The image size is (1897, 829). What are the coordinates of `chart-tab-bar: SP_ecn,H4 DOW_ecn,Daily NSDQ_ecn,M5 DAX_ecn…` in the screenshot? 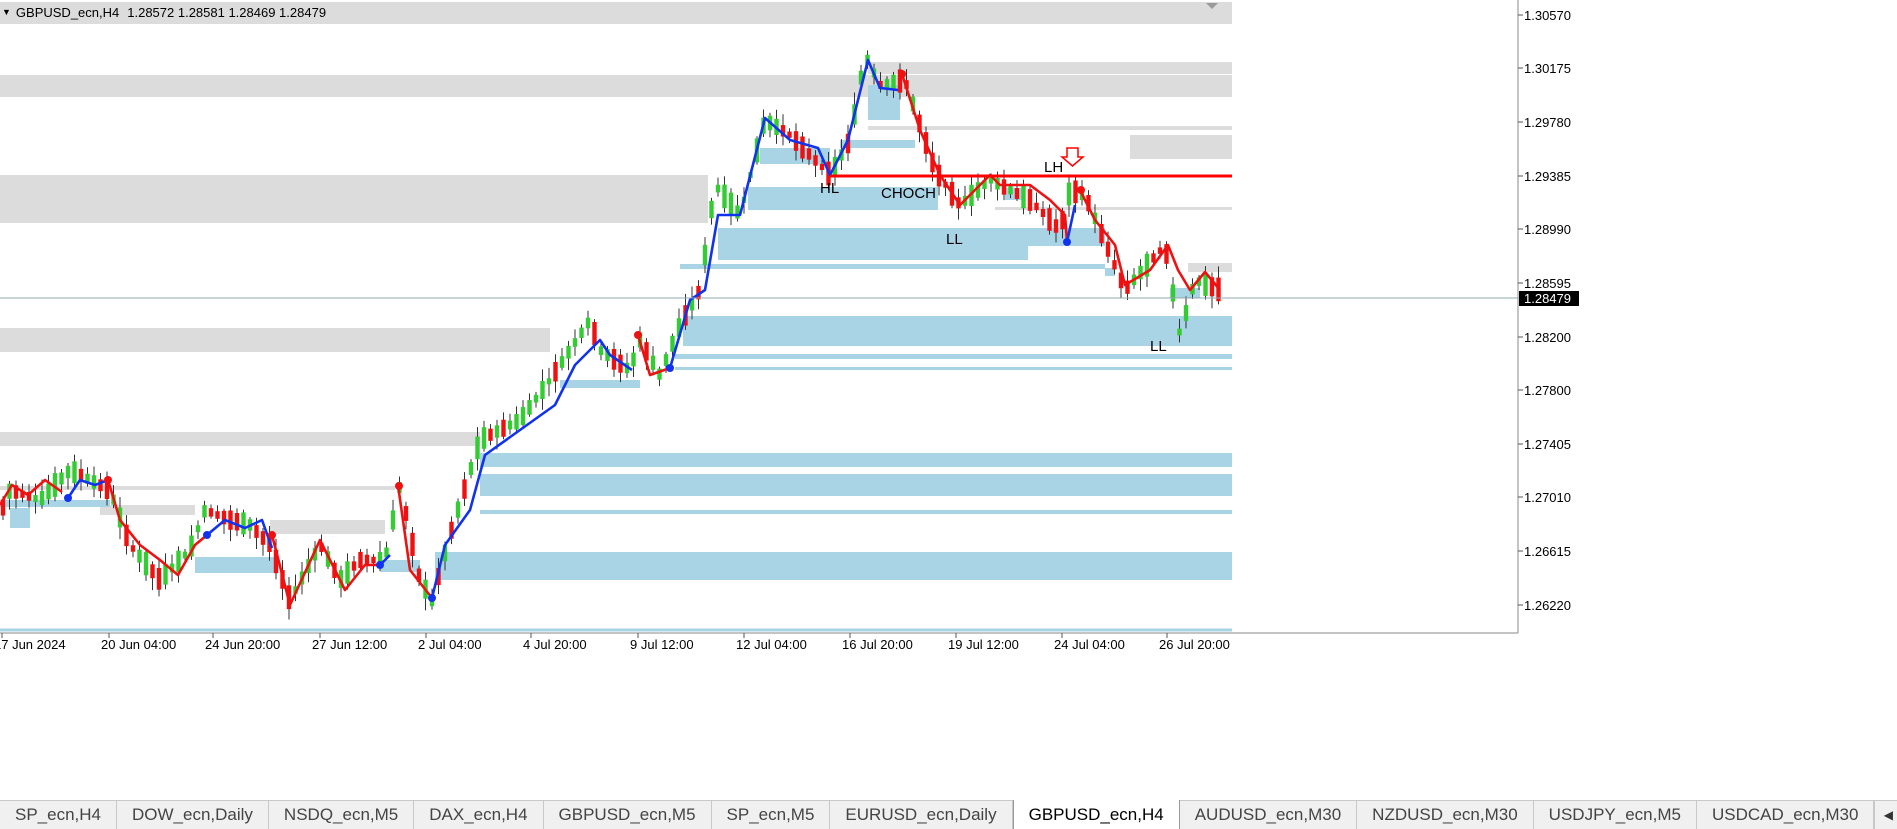 It's located at (948, 814).